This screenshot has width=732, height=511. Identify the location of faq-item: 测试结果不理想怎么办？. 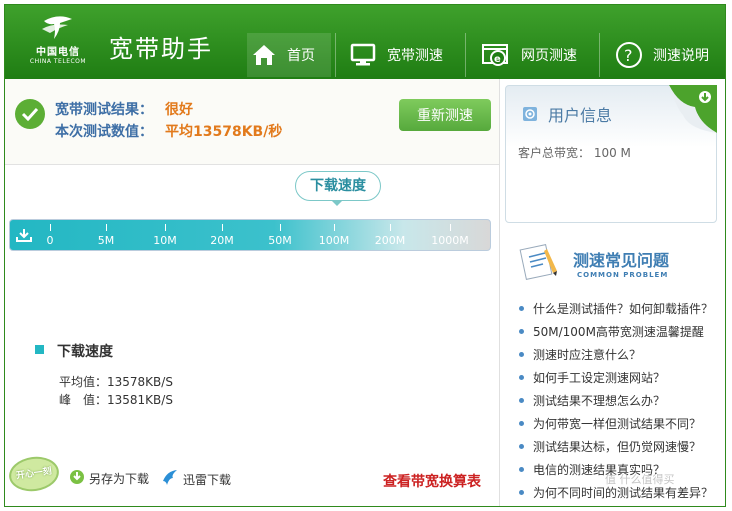
(622, 400).